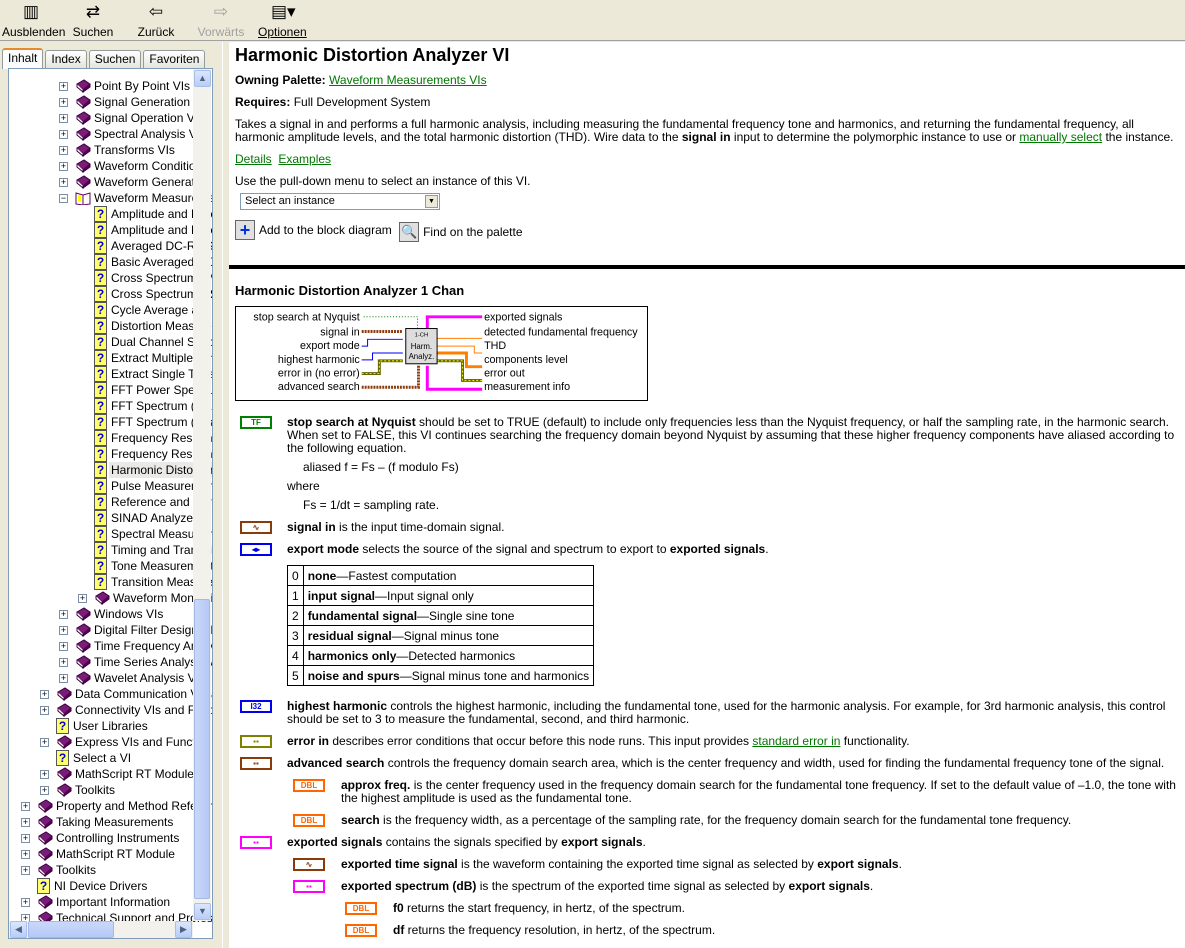 This screenshot has height=948, width=1185. I want to click on tree-item: + Taking Measurements, so click(101, 822).